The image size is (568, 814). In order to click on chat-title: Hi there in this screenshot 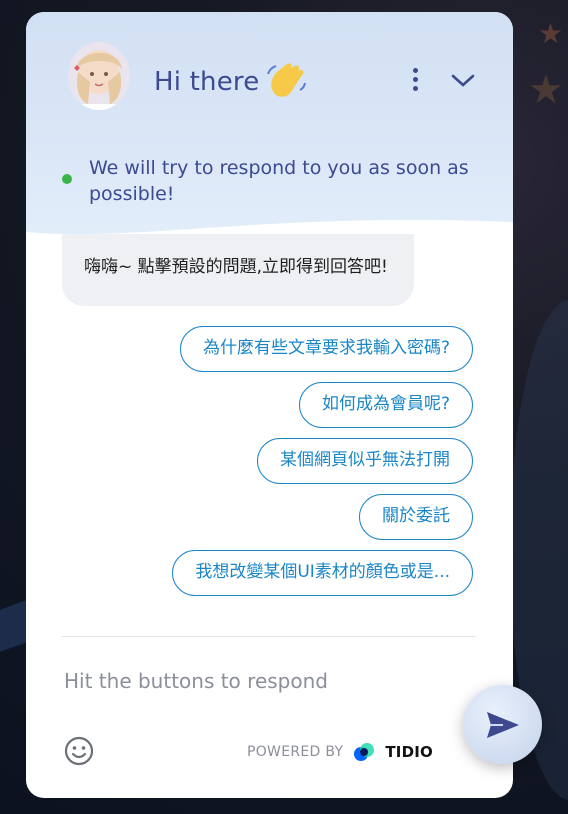, I will do `click(230, 80)`.